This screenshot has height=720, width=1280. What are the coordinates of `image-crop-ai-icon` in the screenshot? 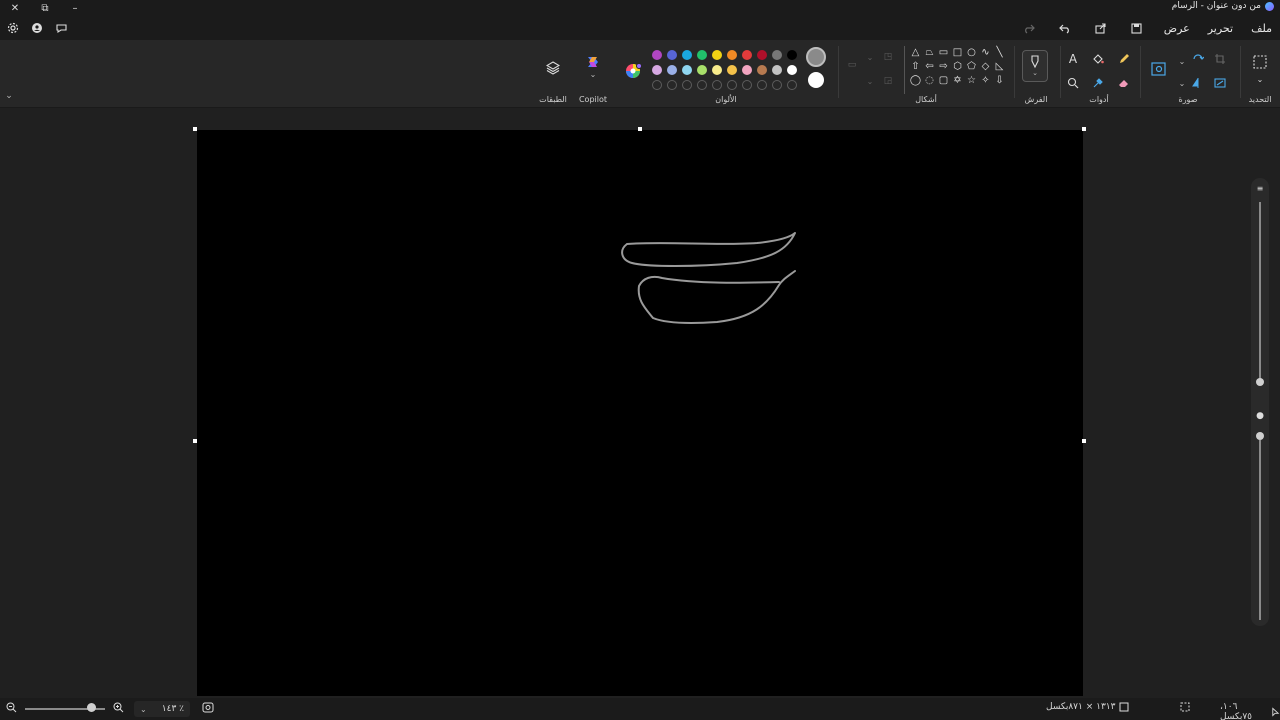 It's located at (1159, 69).